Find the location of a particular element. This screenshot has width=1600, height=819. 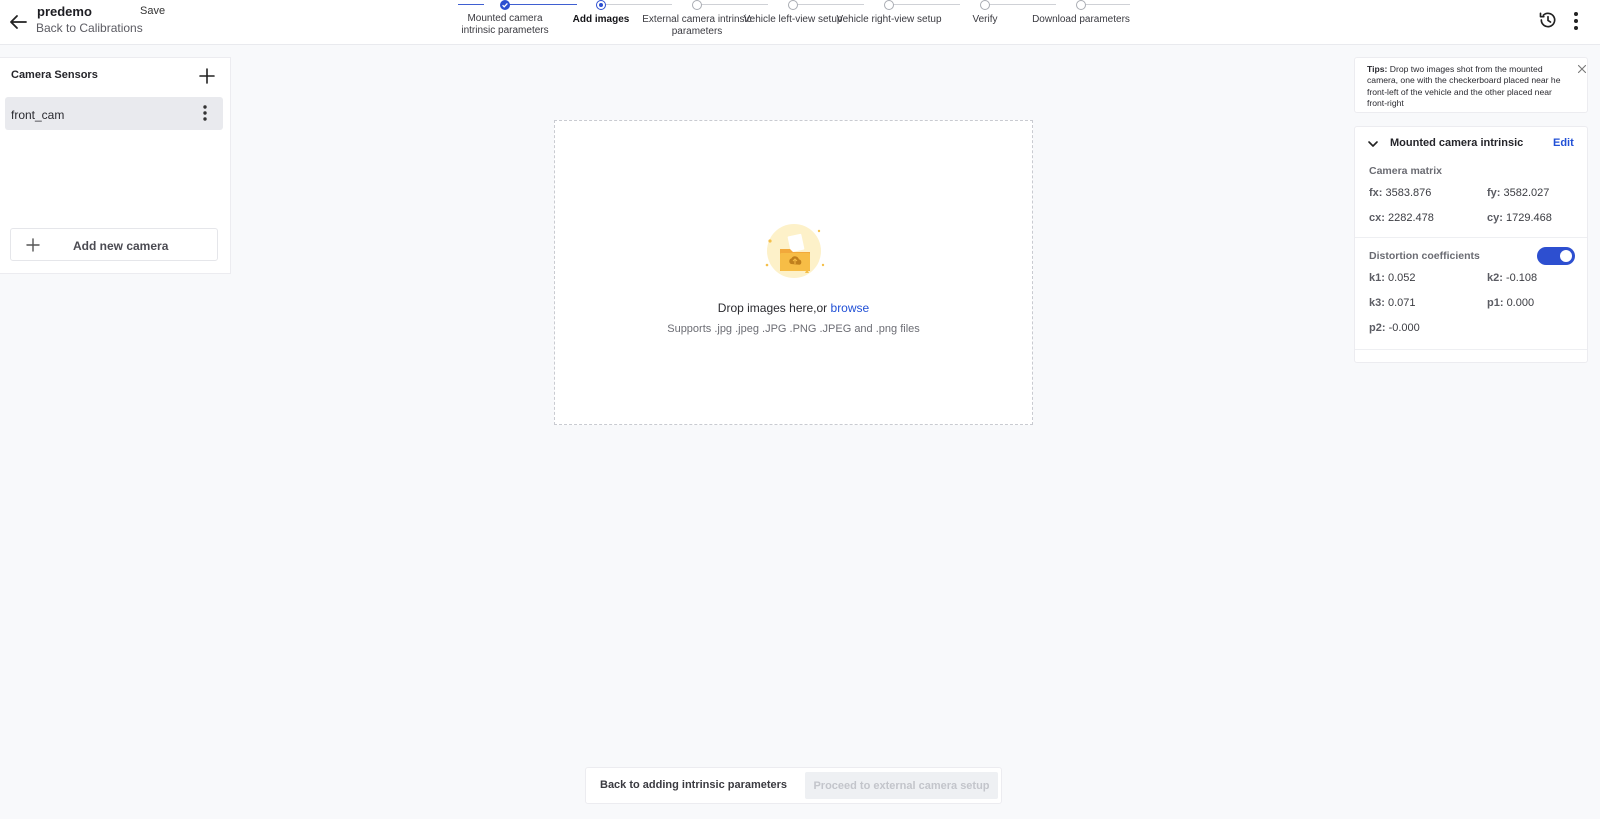

camera-sensors-title: Camera Sensors is located at coordinates (54, 75).